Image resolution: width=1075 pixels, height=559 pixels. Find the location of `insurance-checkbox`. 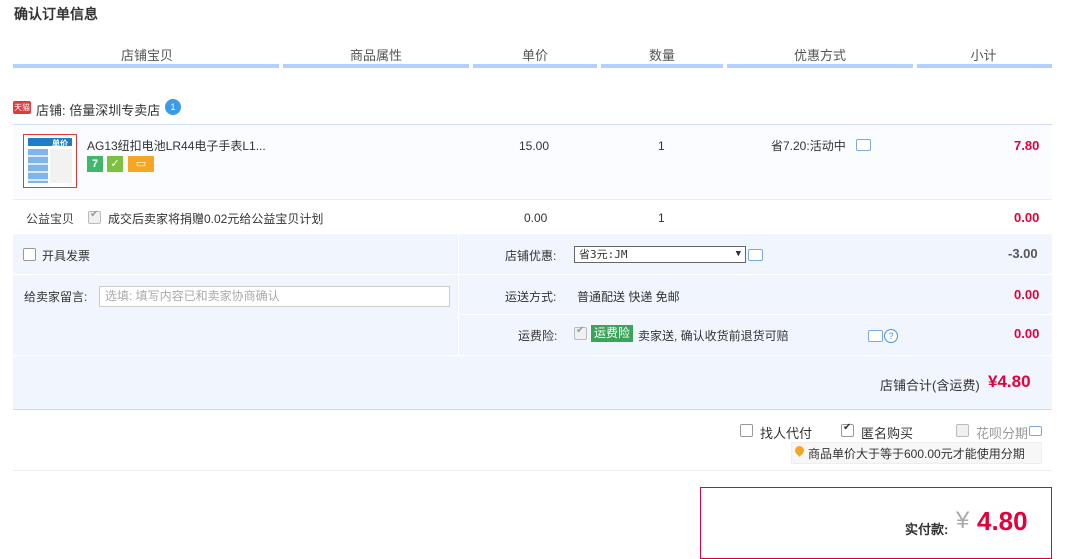

insurance-checkbox is located at coordinates (580, 332).